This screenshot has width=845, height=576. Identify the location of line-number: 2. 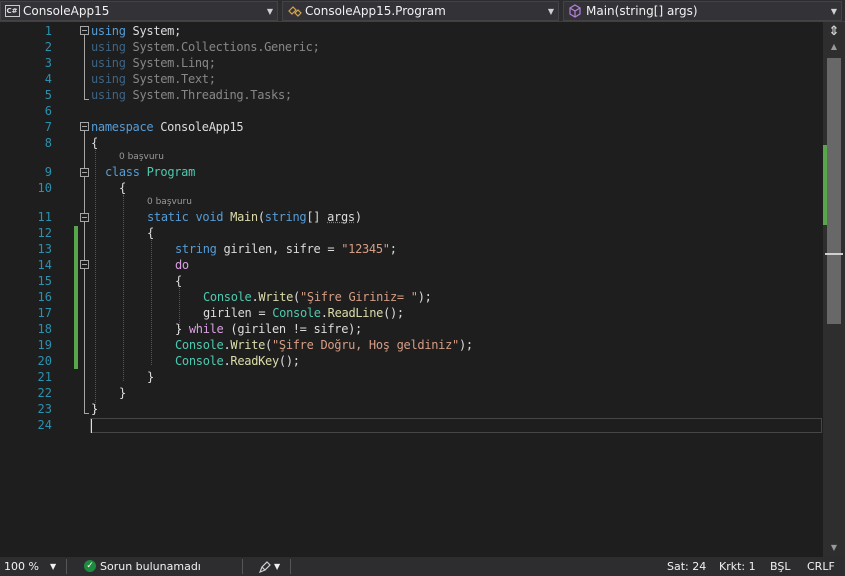
(48, 47).